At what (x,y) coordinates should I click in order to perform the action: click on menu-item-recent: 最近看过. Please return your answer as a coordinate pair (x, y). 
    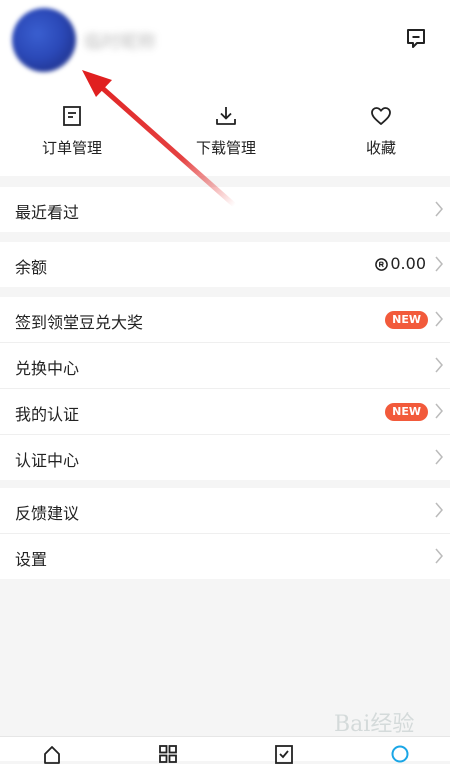
    Looking at the image, I should click on (225, 209).